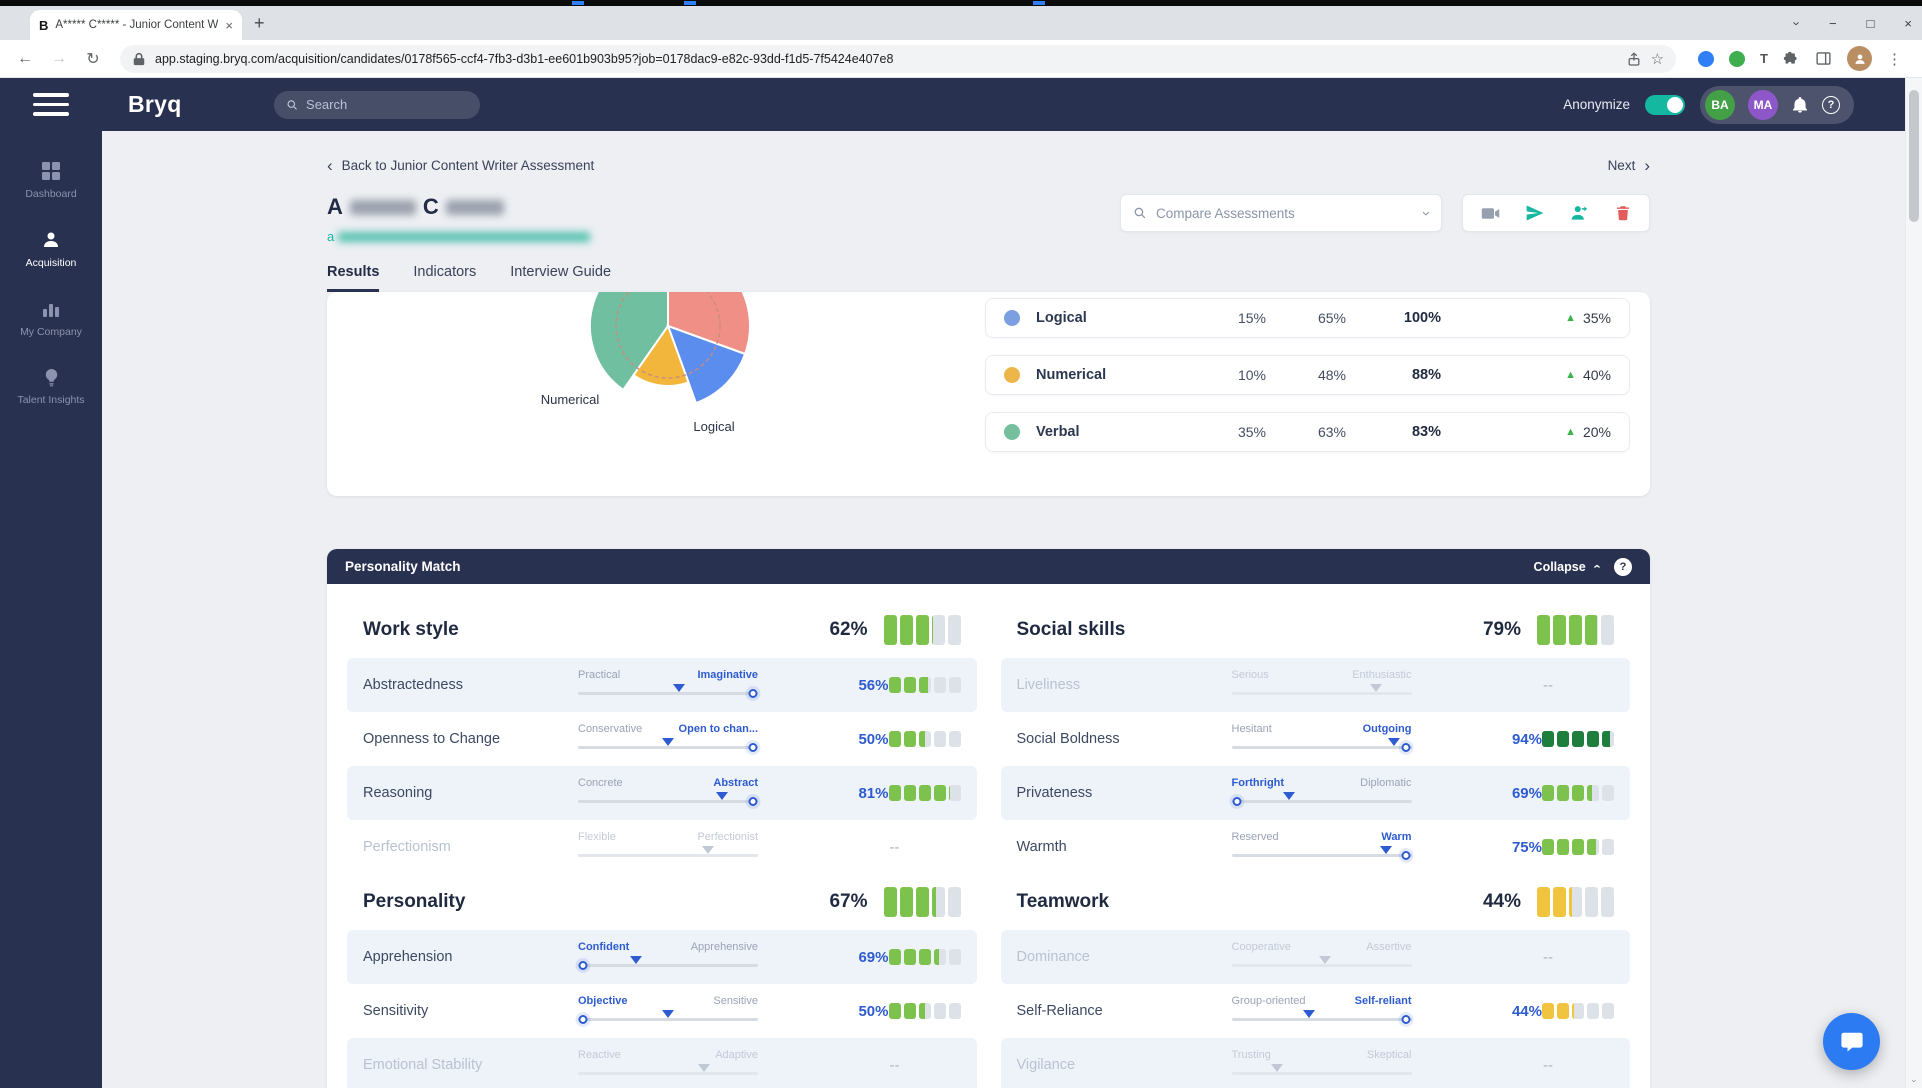 The width and height of the screenshot is (1922, 1088). I want to click on browser-profile-avatar, so click(1859, 58).